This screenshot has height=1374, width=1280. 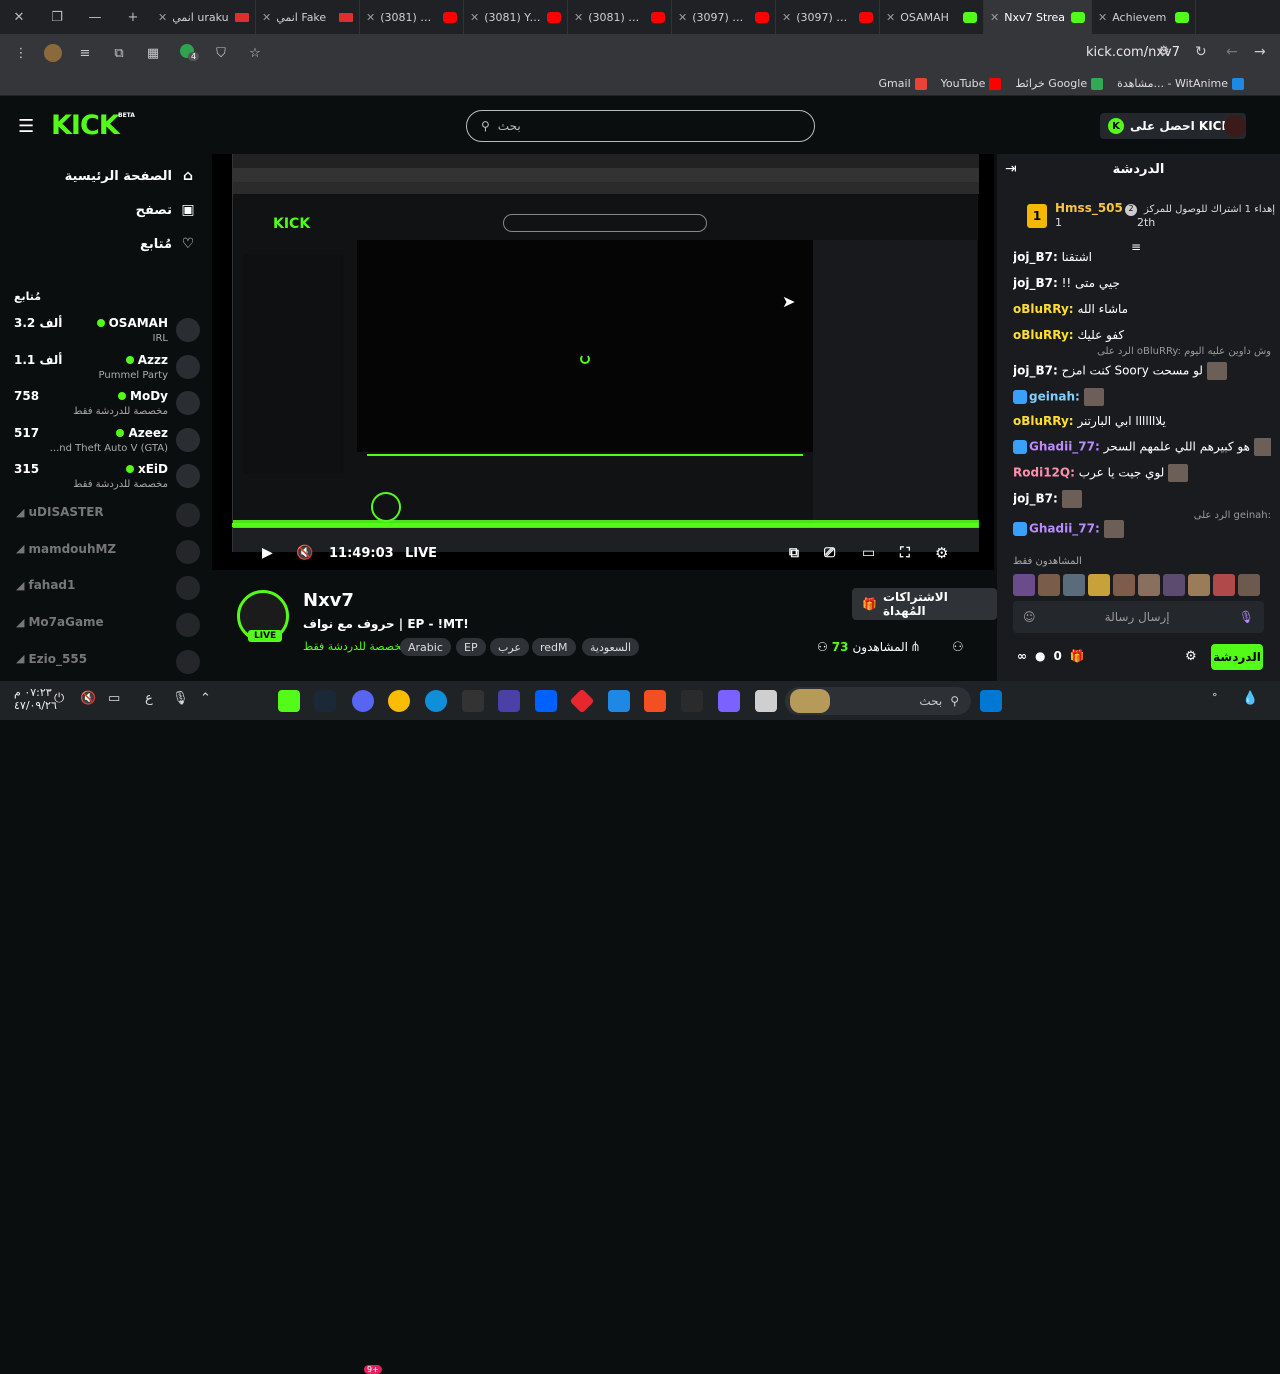 What do you see at coordinates (85, 53) in the screenshot?
I see `reading-list-icon: ≡` at bounding box center [85, 53].